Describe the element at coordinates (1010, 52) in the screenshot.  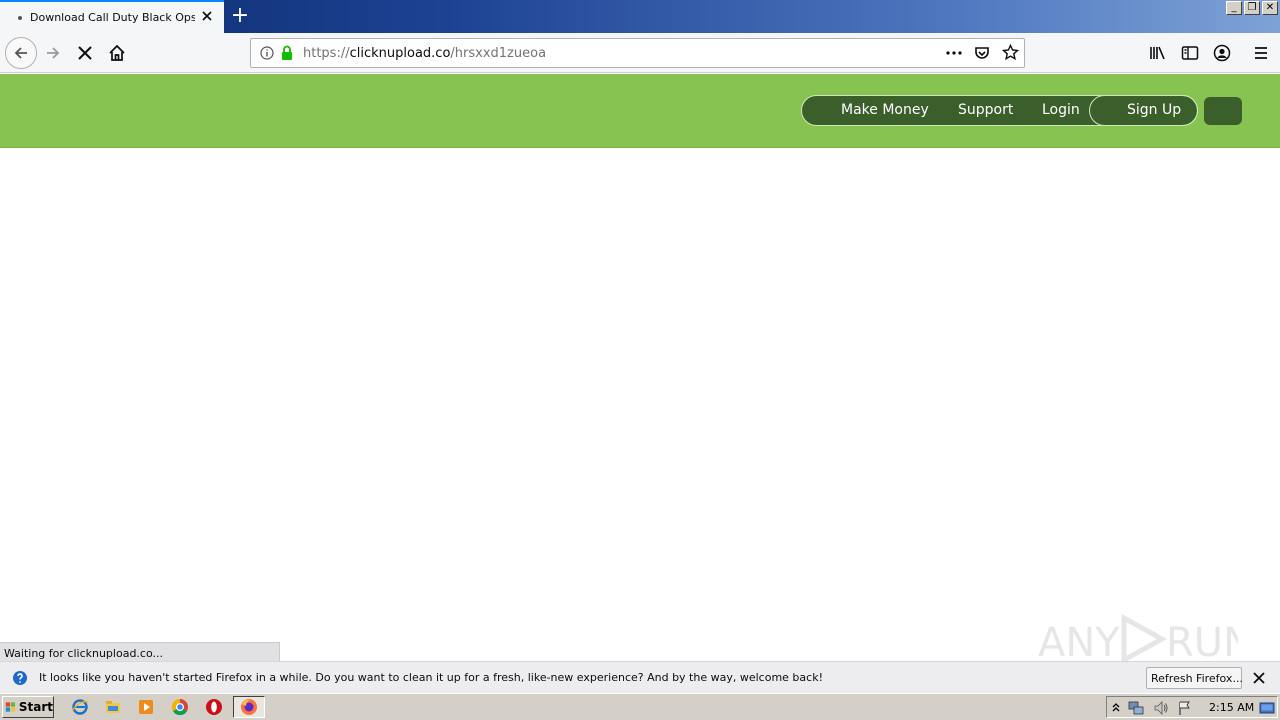
I see `bookmark-star-icon` at that location.